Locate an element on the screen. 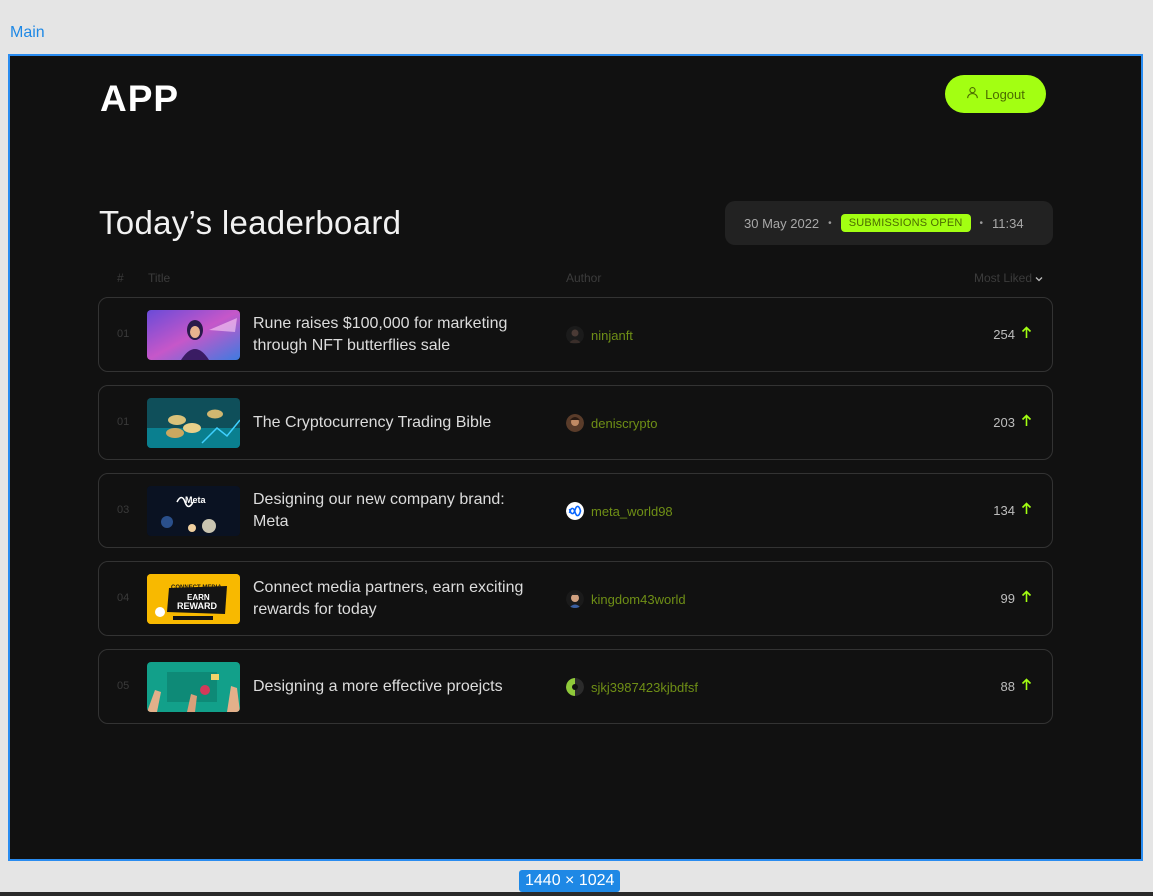  row-likes: 99 is located at coordinates (1016, 598).